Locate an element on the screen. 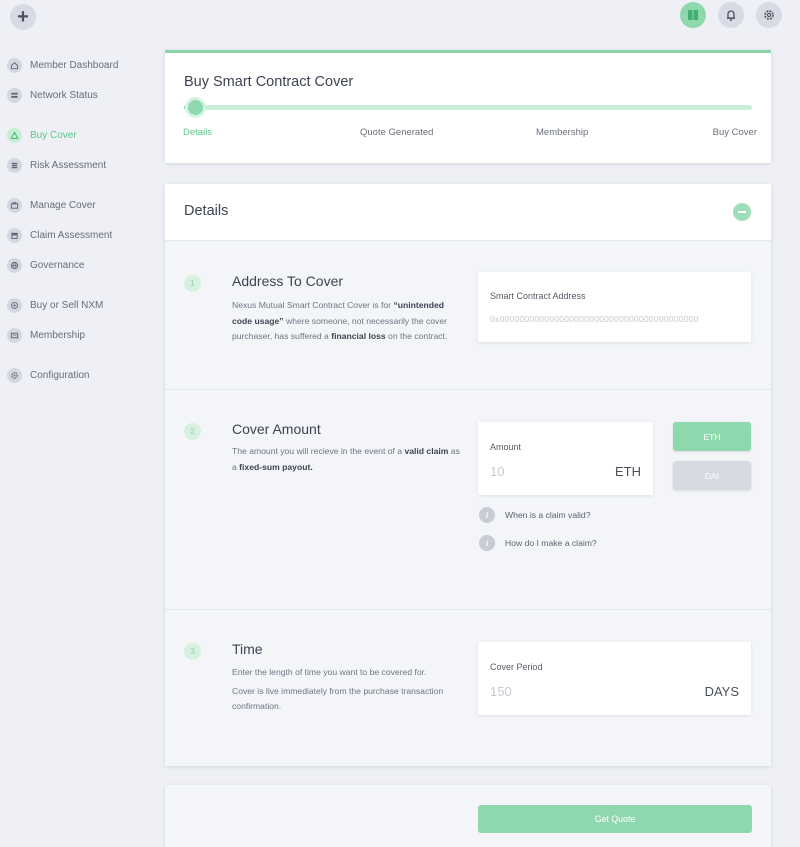 The height and width of the screenshot is (847, 800). sidebar-item-buy-cover: Buy Cover is located at coordinates (75, 135).